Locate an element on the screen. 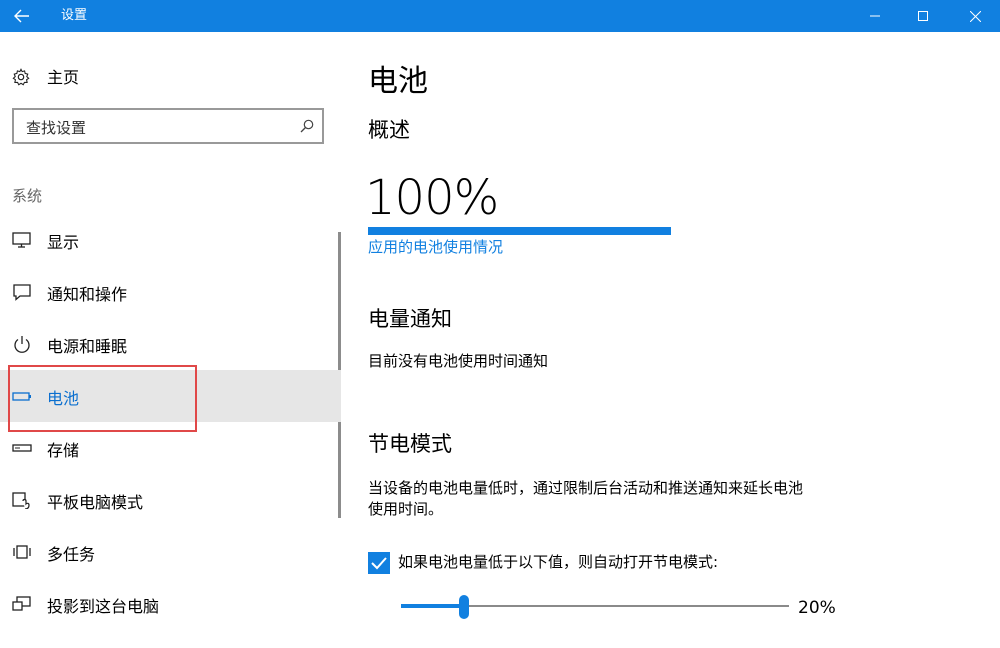 The image size is (1000, 648). message-icon is located at coordinates (22, 292).